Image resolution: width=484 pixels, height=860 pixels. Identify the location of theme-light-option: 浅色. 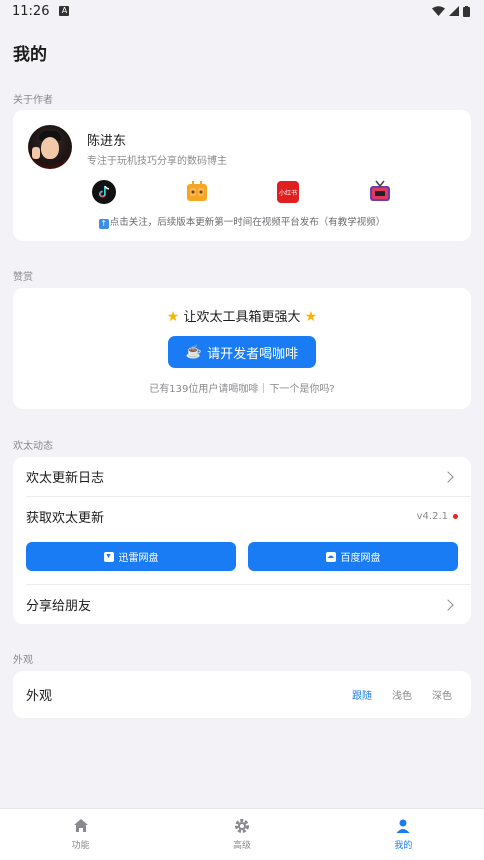
(402, 694).